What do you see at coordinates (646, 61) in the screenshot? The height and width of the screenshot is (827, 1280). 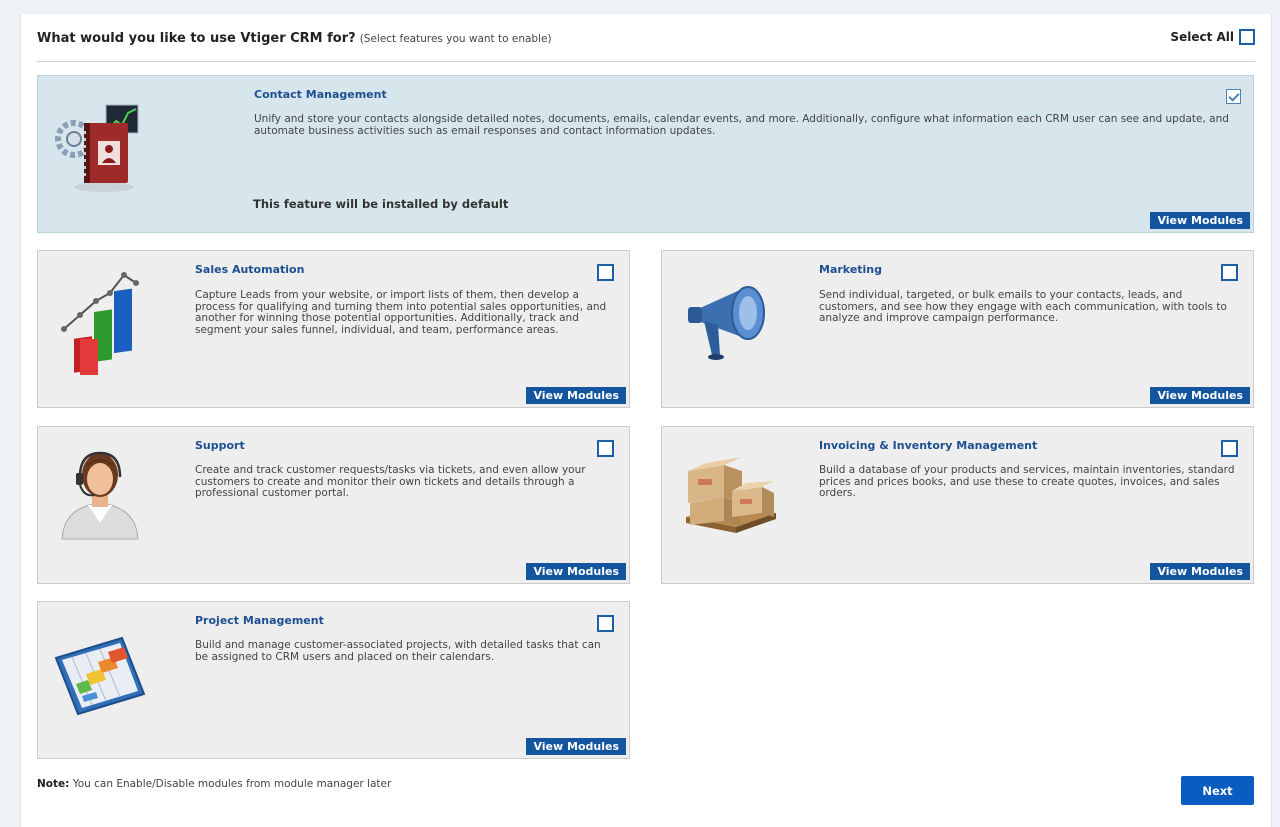 I see `header-divider` at bounding box center [646, 61].